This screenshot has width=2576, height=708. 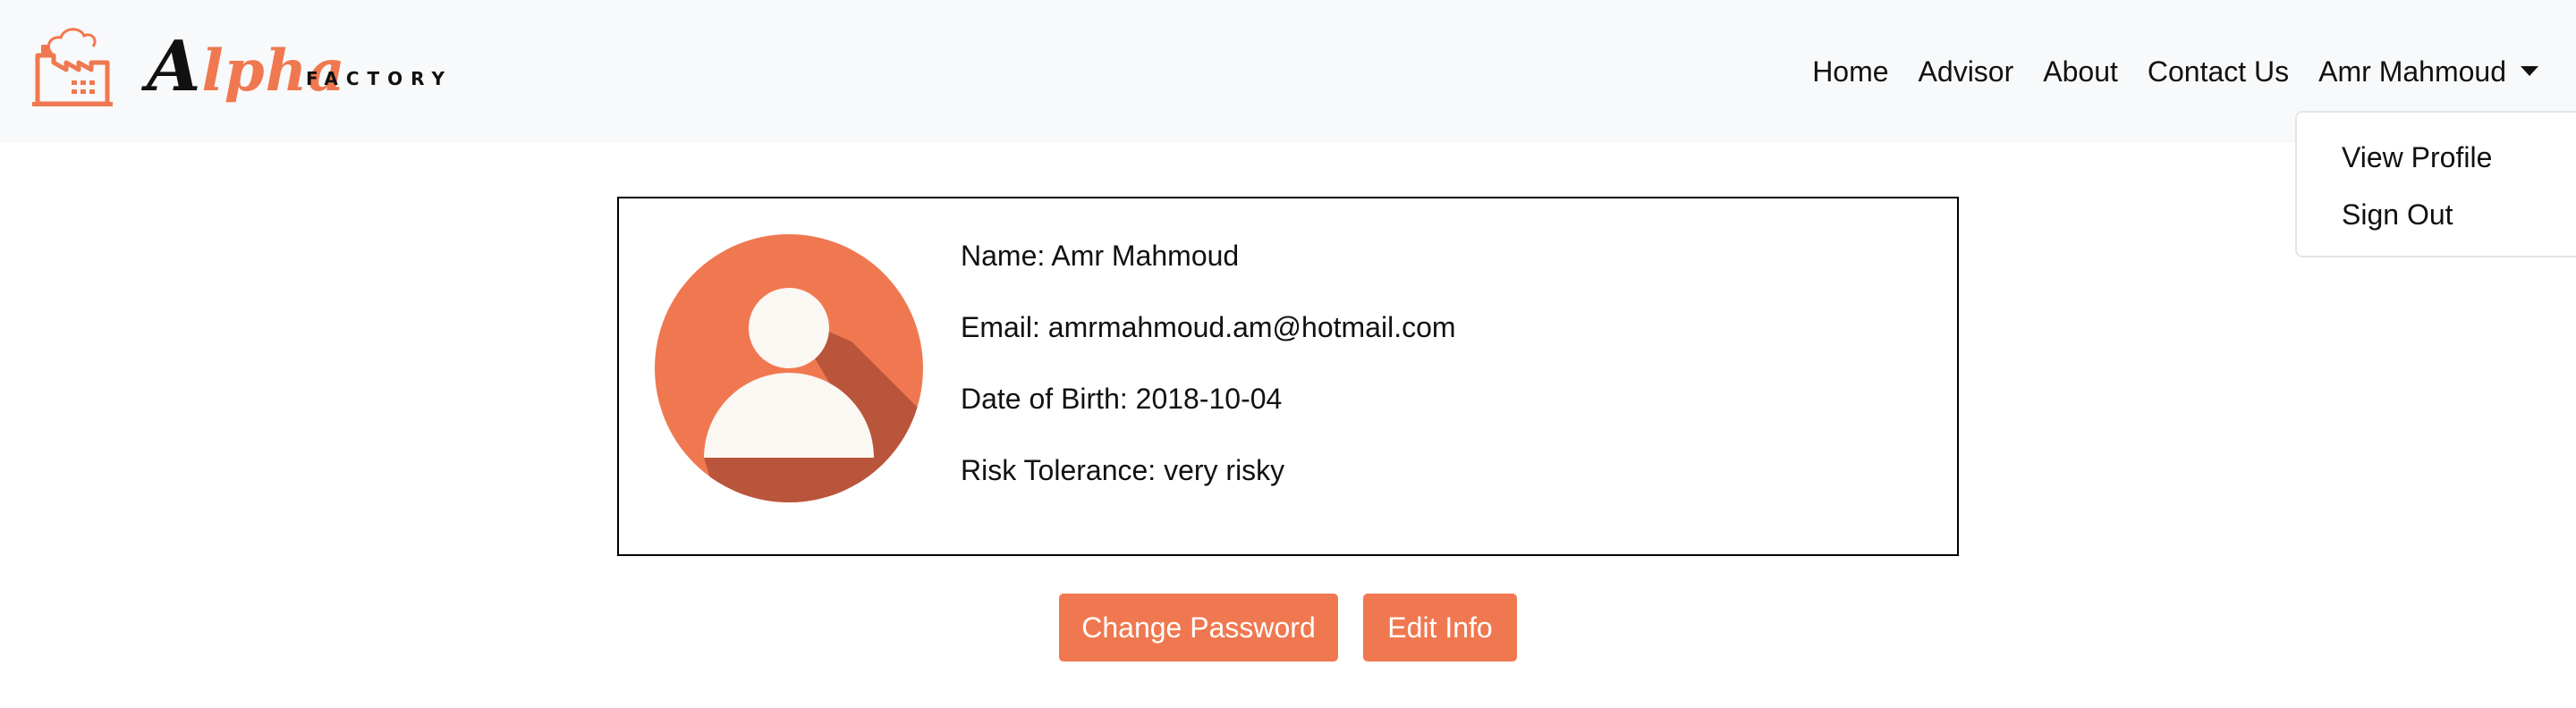 I want to click on user-avatar-icon, so click(x=789, y=368).